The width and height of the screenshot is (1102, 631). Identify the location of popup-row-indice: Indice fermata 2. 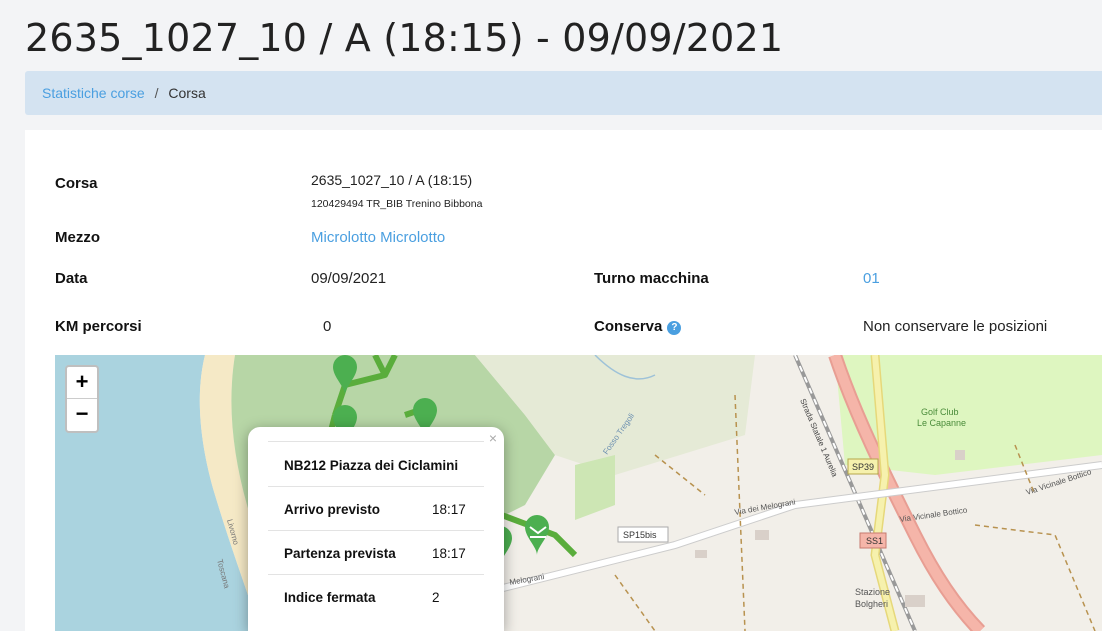
(376, 596).